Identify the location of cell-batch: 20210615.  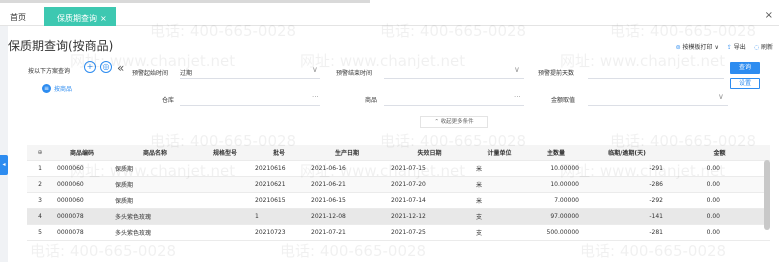
(279, 200).